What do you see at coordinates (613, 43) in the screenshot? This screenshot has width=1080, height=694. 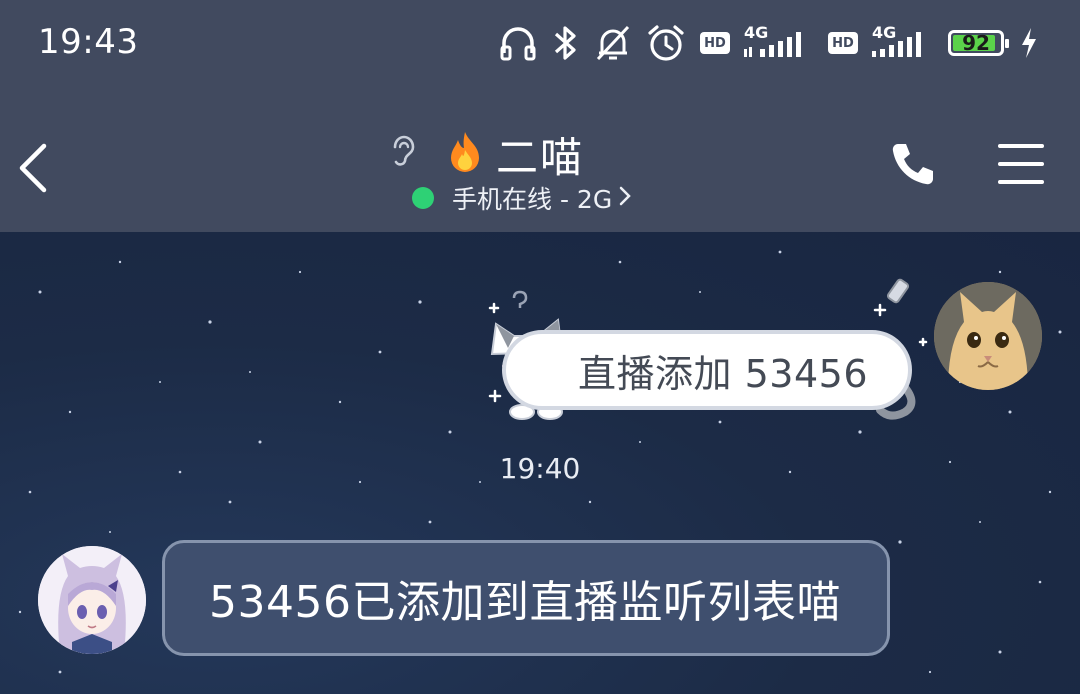 I see `bell-muted-icon` at bounding box center [613, 43].